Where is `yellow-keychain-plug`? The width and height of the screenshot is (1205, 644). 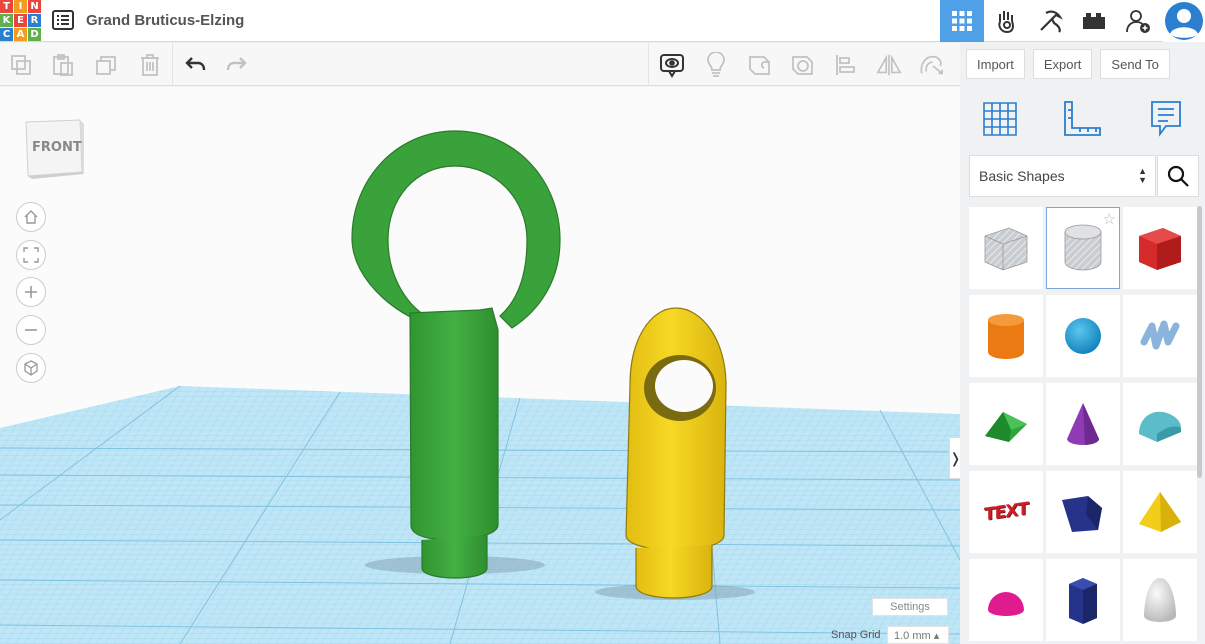
yellow-keychain-plug is located at coordinates (676, 453).